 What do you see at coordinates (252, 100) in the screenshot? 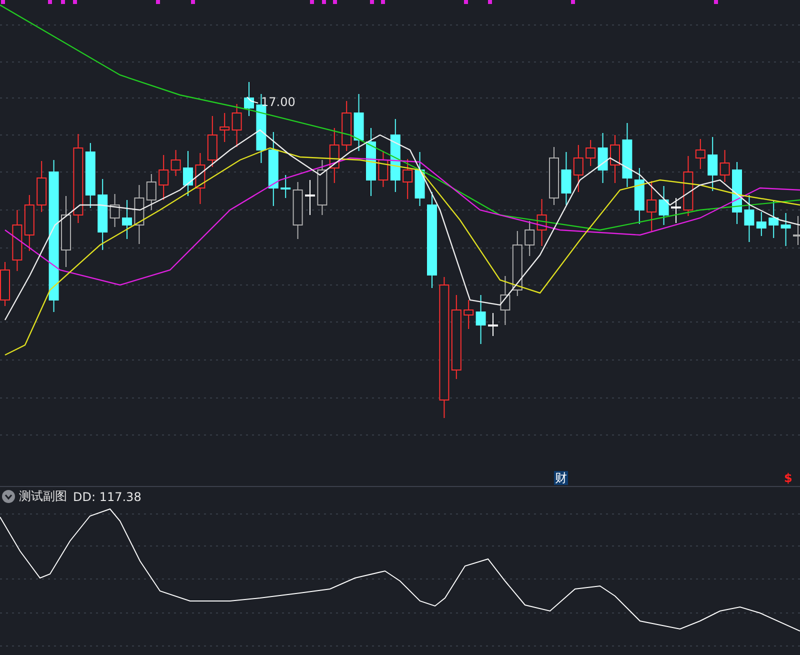
I see `leader-line` at bounding box center [252, 100].